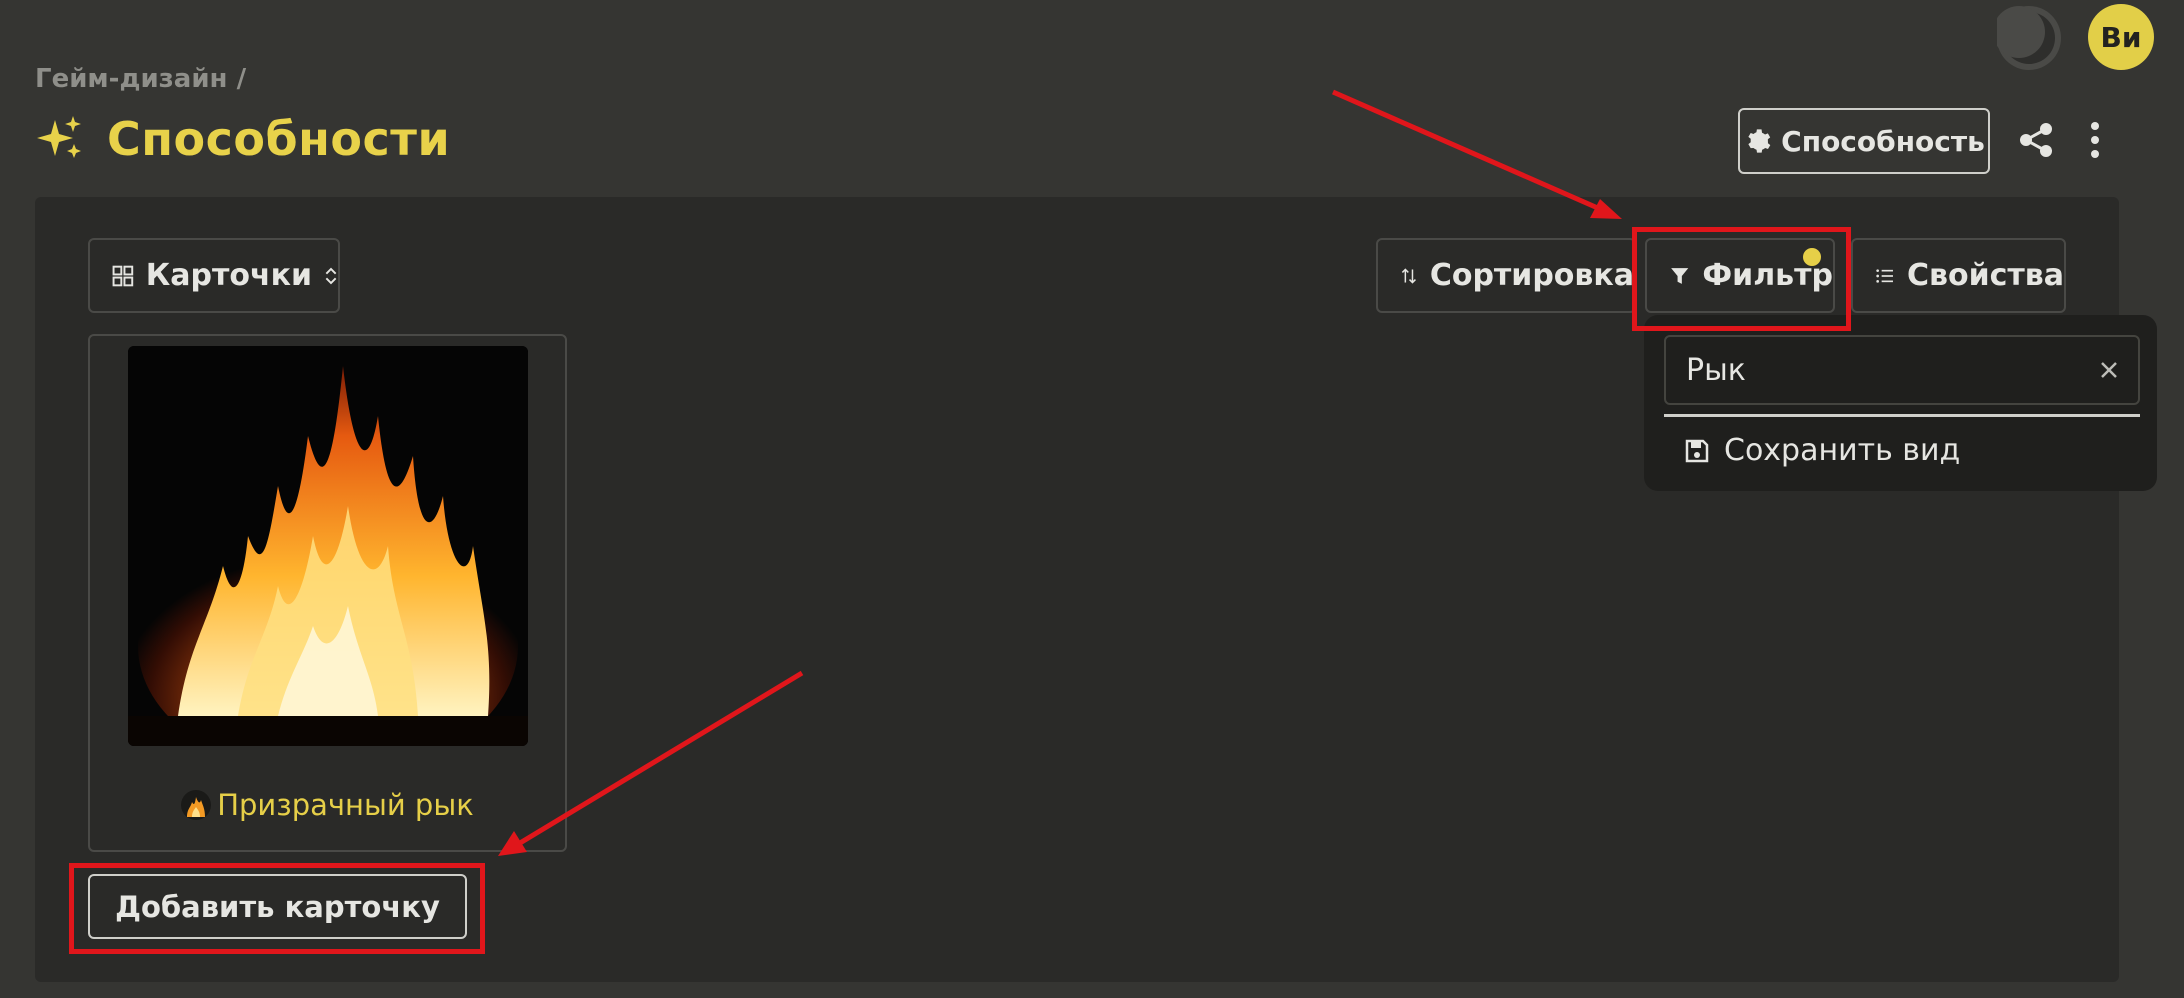  I want to click on theme-toggle, so click(2027, 38).